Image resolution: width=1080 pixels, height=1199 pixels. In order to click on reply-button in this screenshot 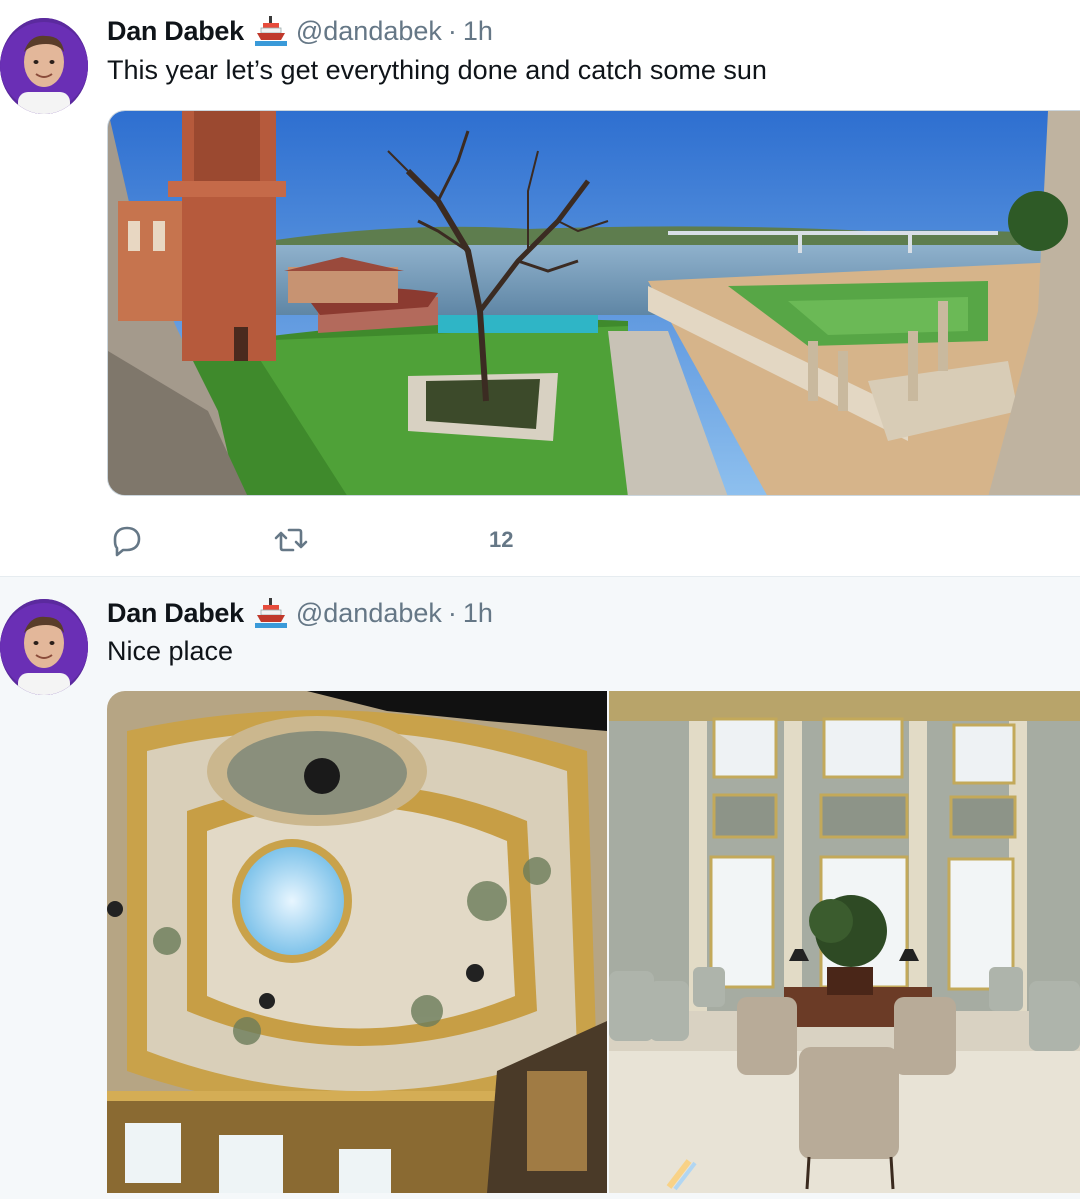, I will do `click(127, 540)`.